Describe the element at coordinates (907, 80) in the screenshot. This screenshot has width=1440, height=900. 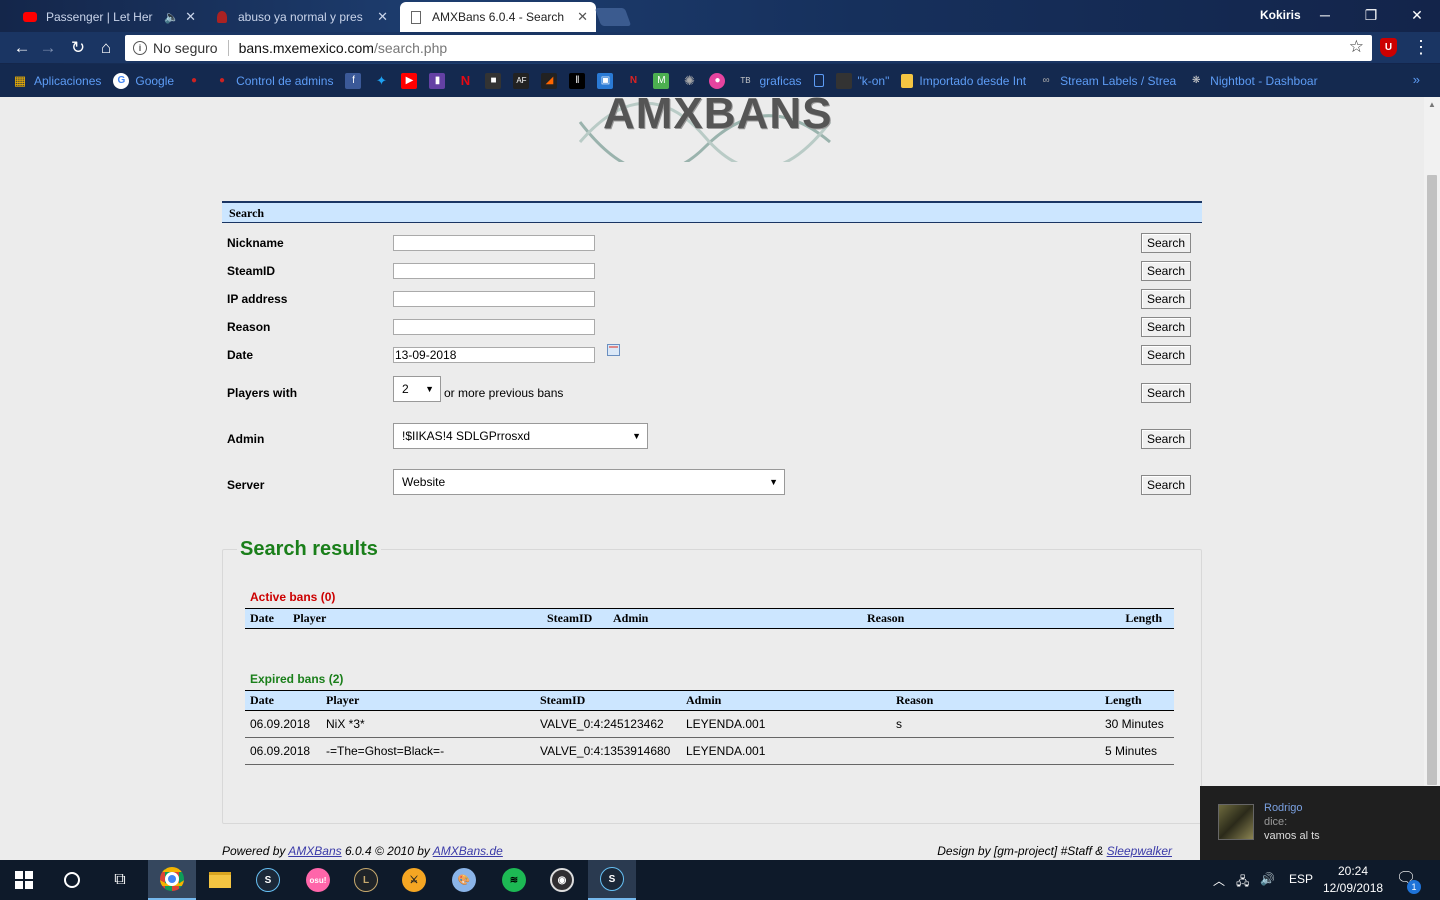
I see `folder-icon` at that location.